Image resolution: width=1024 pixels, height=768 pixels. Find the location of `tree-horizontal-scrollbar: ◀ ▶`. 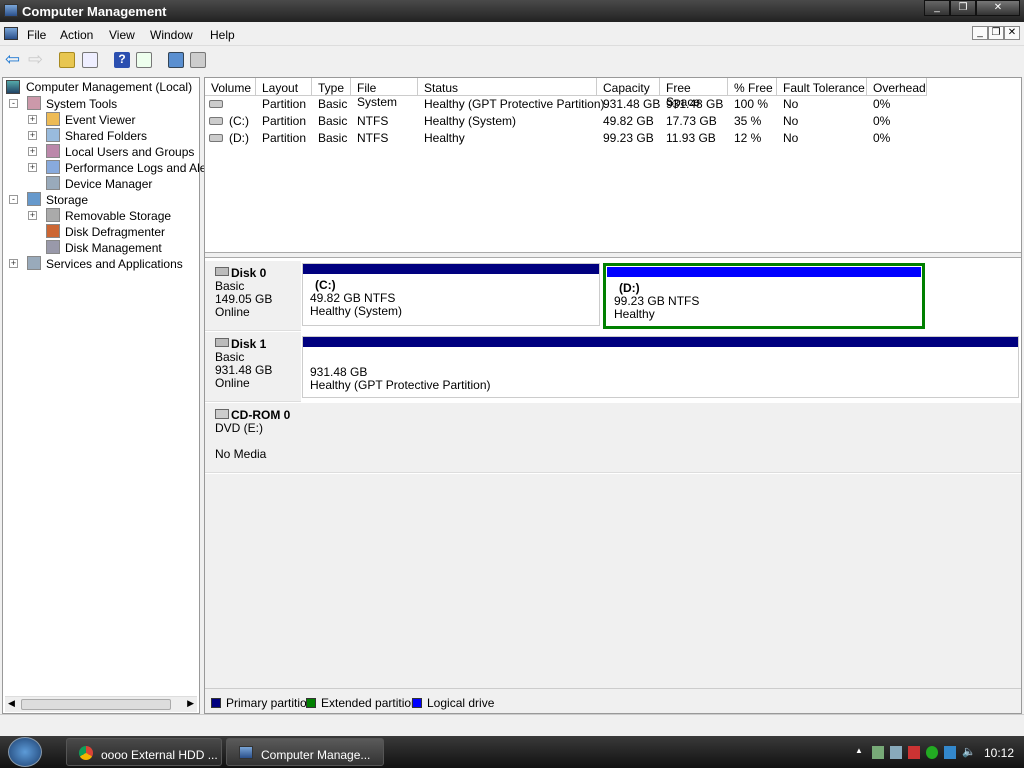

tree-horizontal-scrollbar: ◀ ▶ is located at coordinates (101, 704).